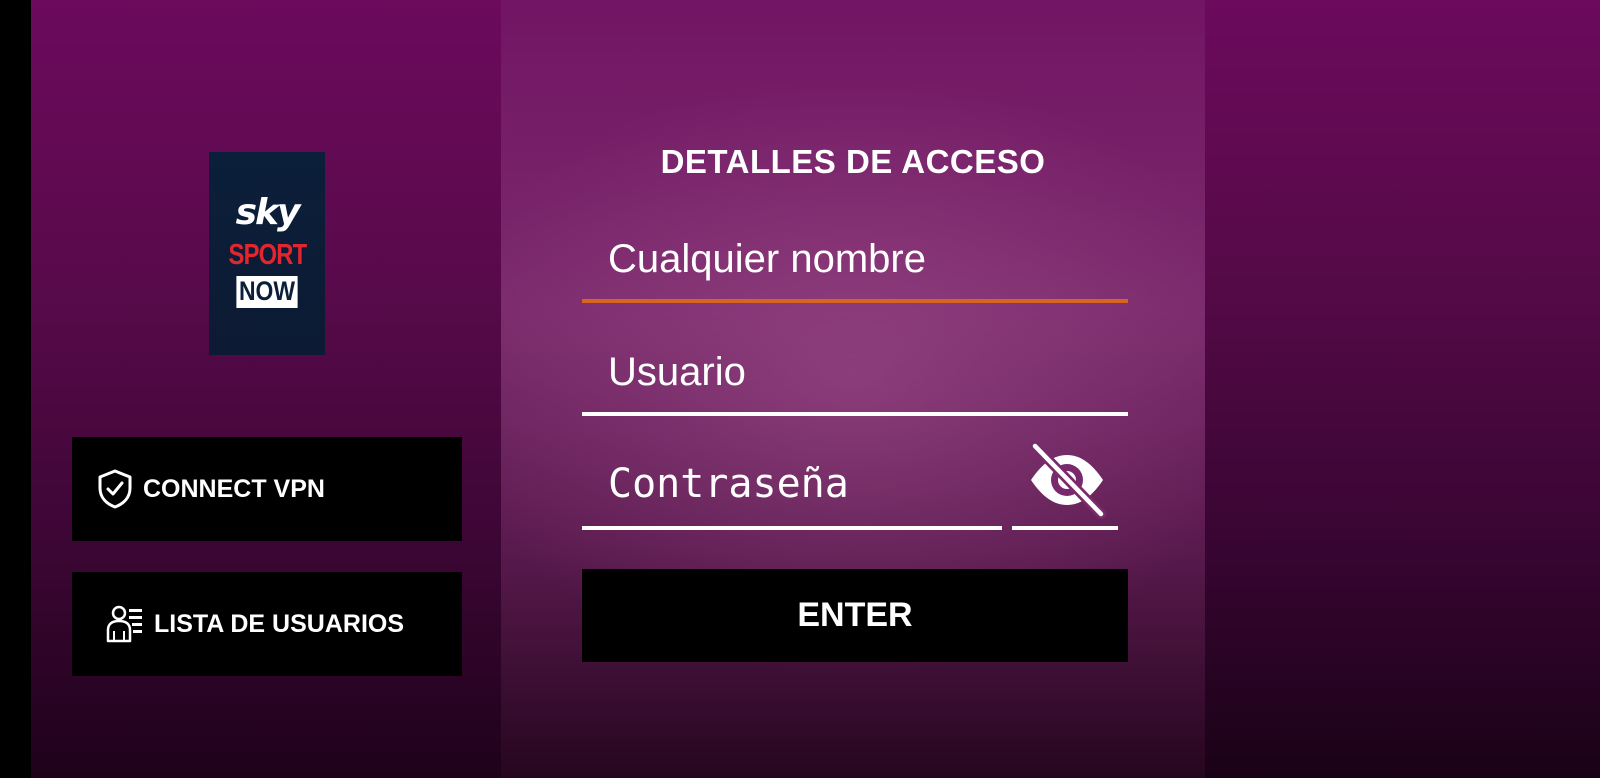 The height and width of the screenshot is (778, 1600). I want to click on visibility-toggle-underline, so click(1065, 528).